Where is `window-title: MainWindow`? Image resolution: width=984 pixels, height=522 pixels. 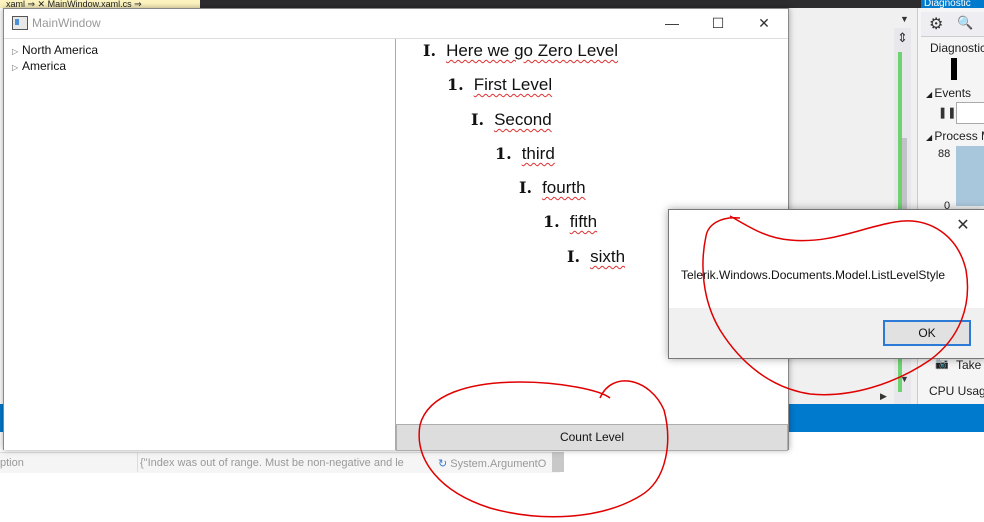
window-title: MainWindow is located at coordinates (66, 23).